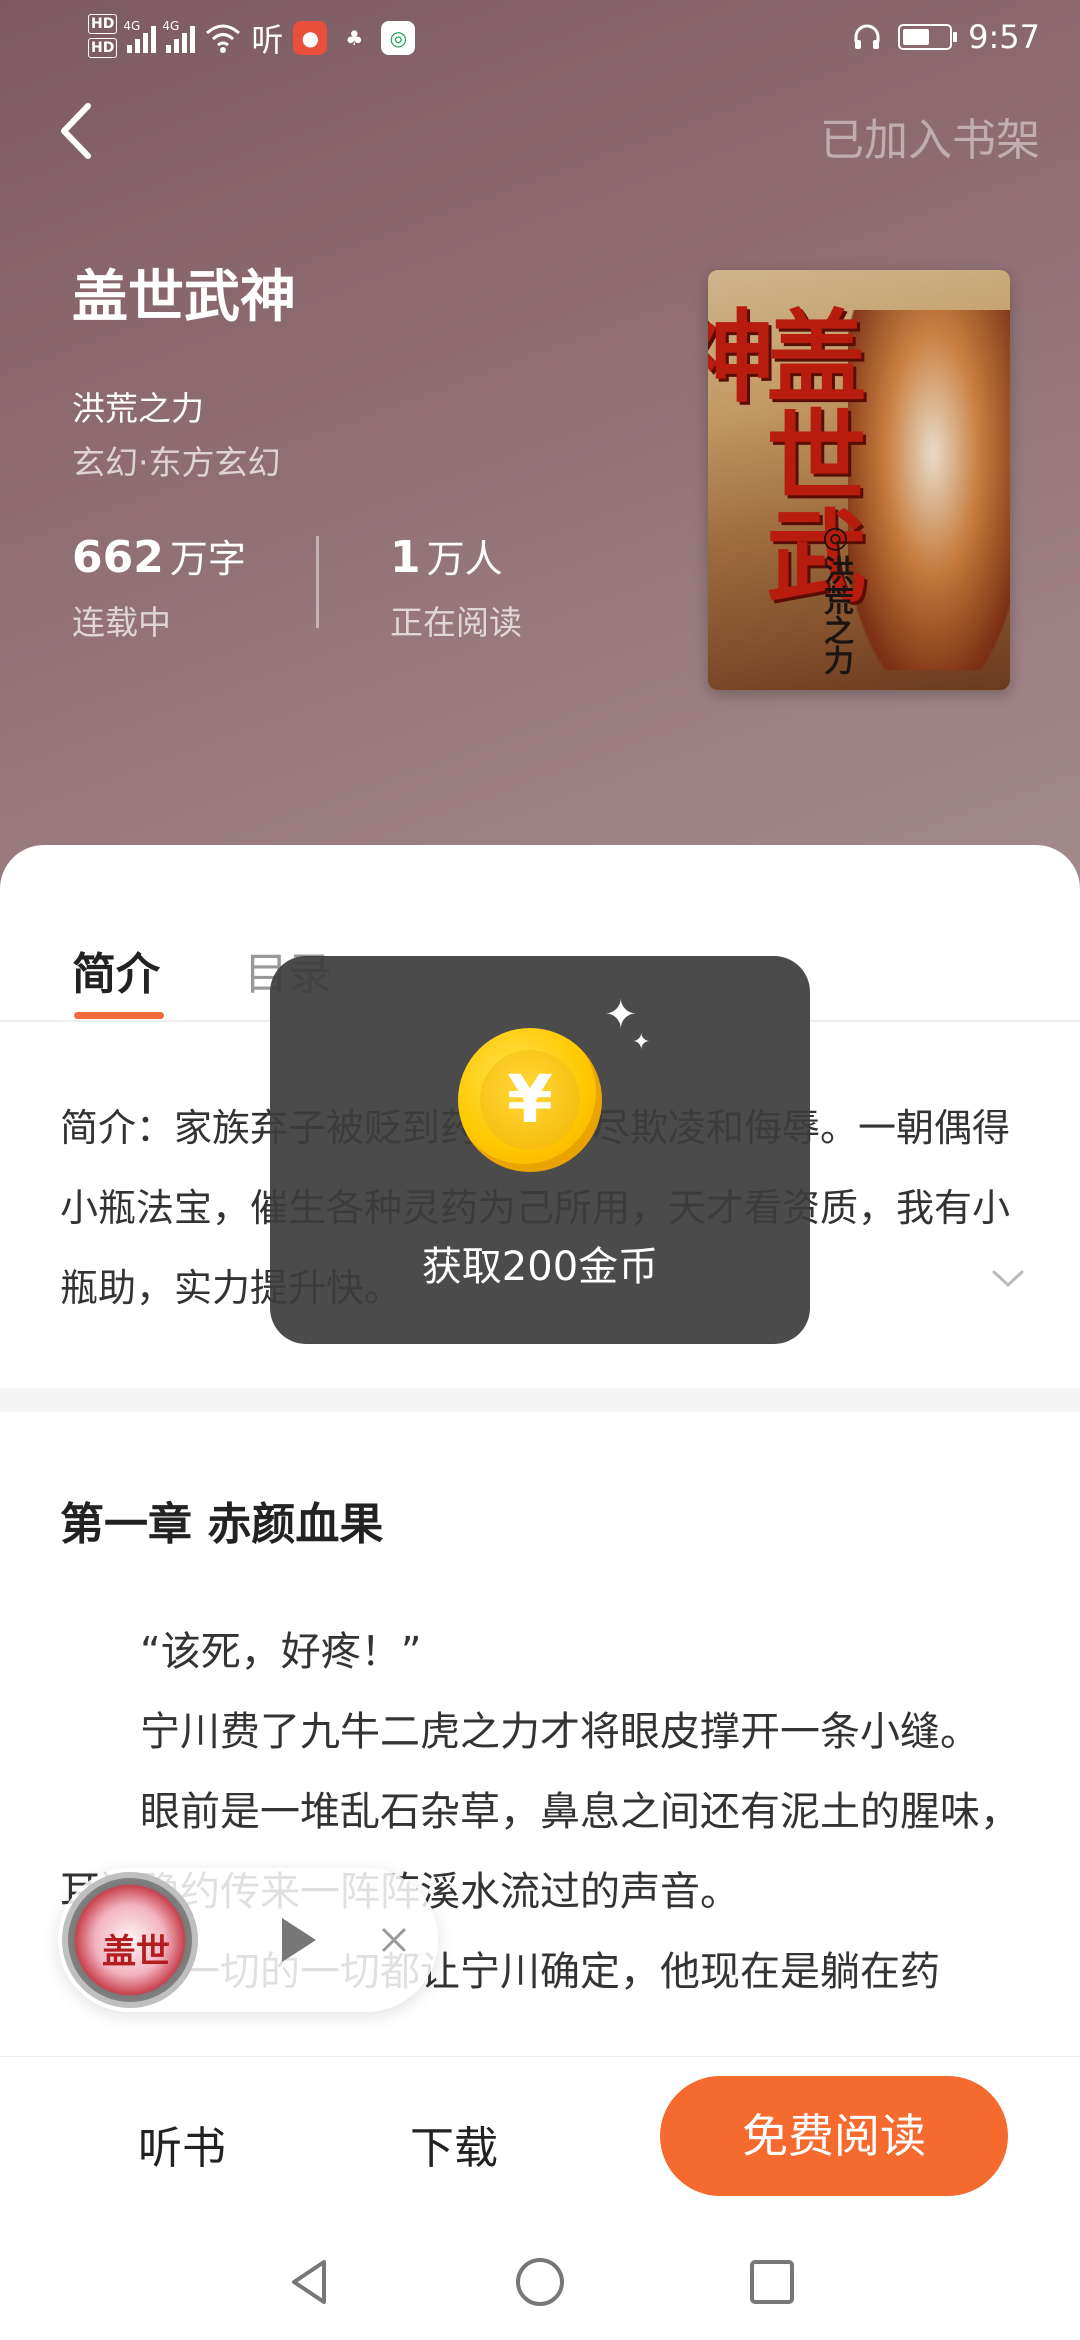 The image size is (1080, 2340). What do you see at coordinates (76, 131) in the screenshot?
I see `chevron-left-icon` at bounding box center [76, 131].